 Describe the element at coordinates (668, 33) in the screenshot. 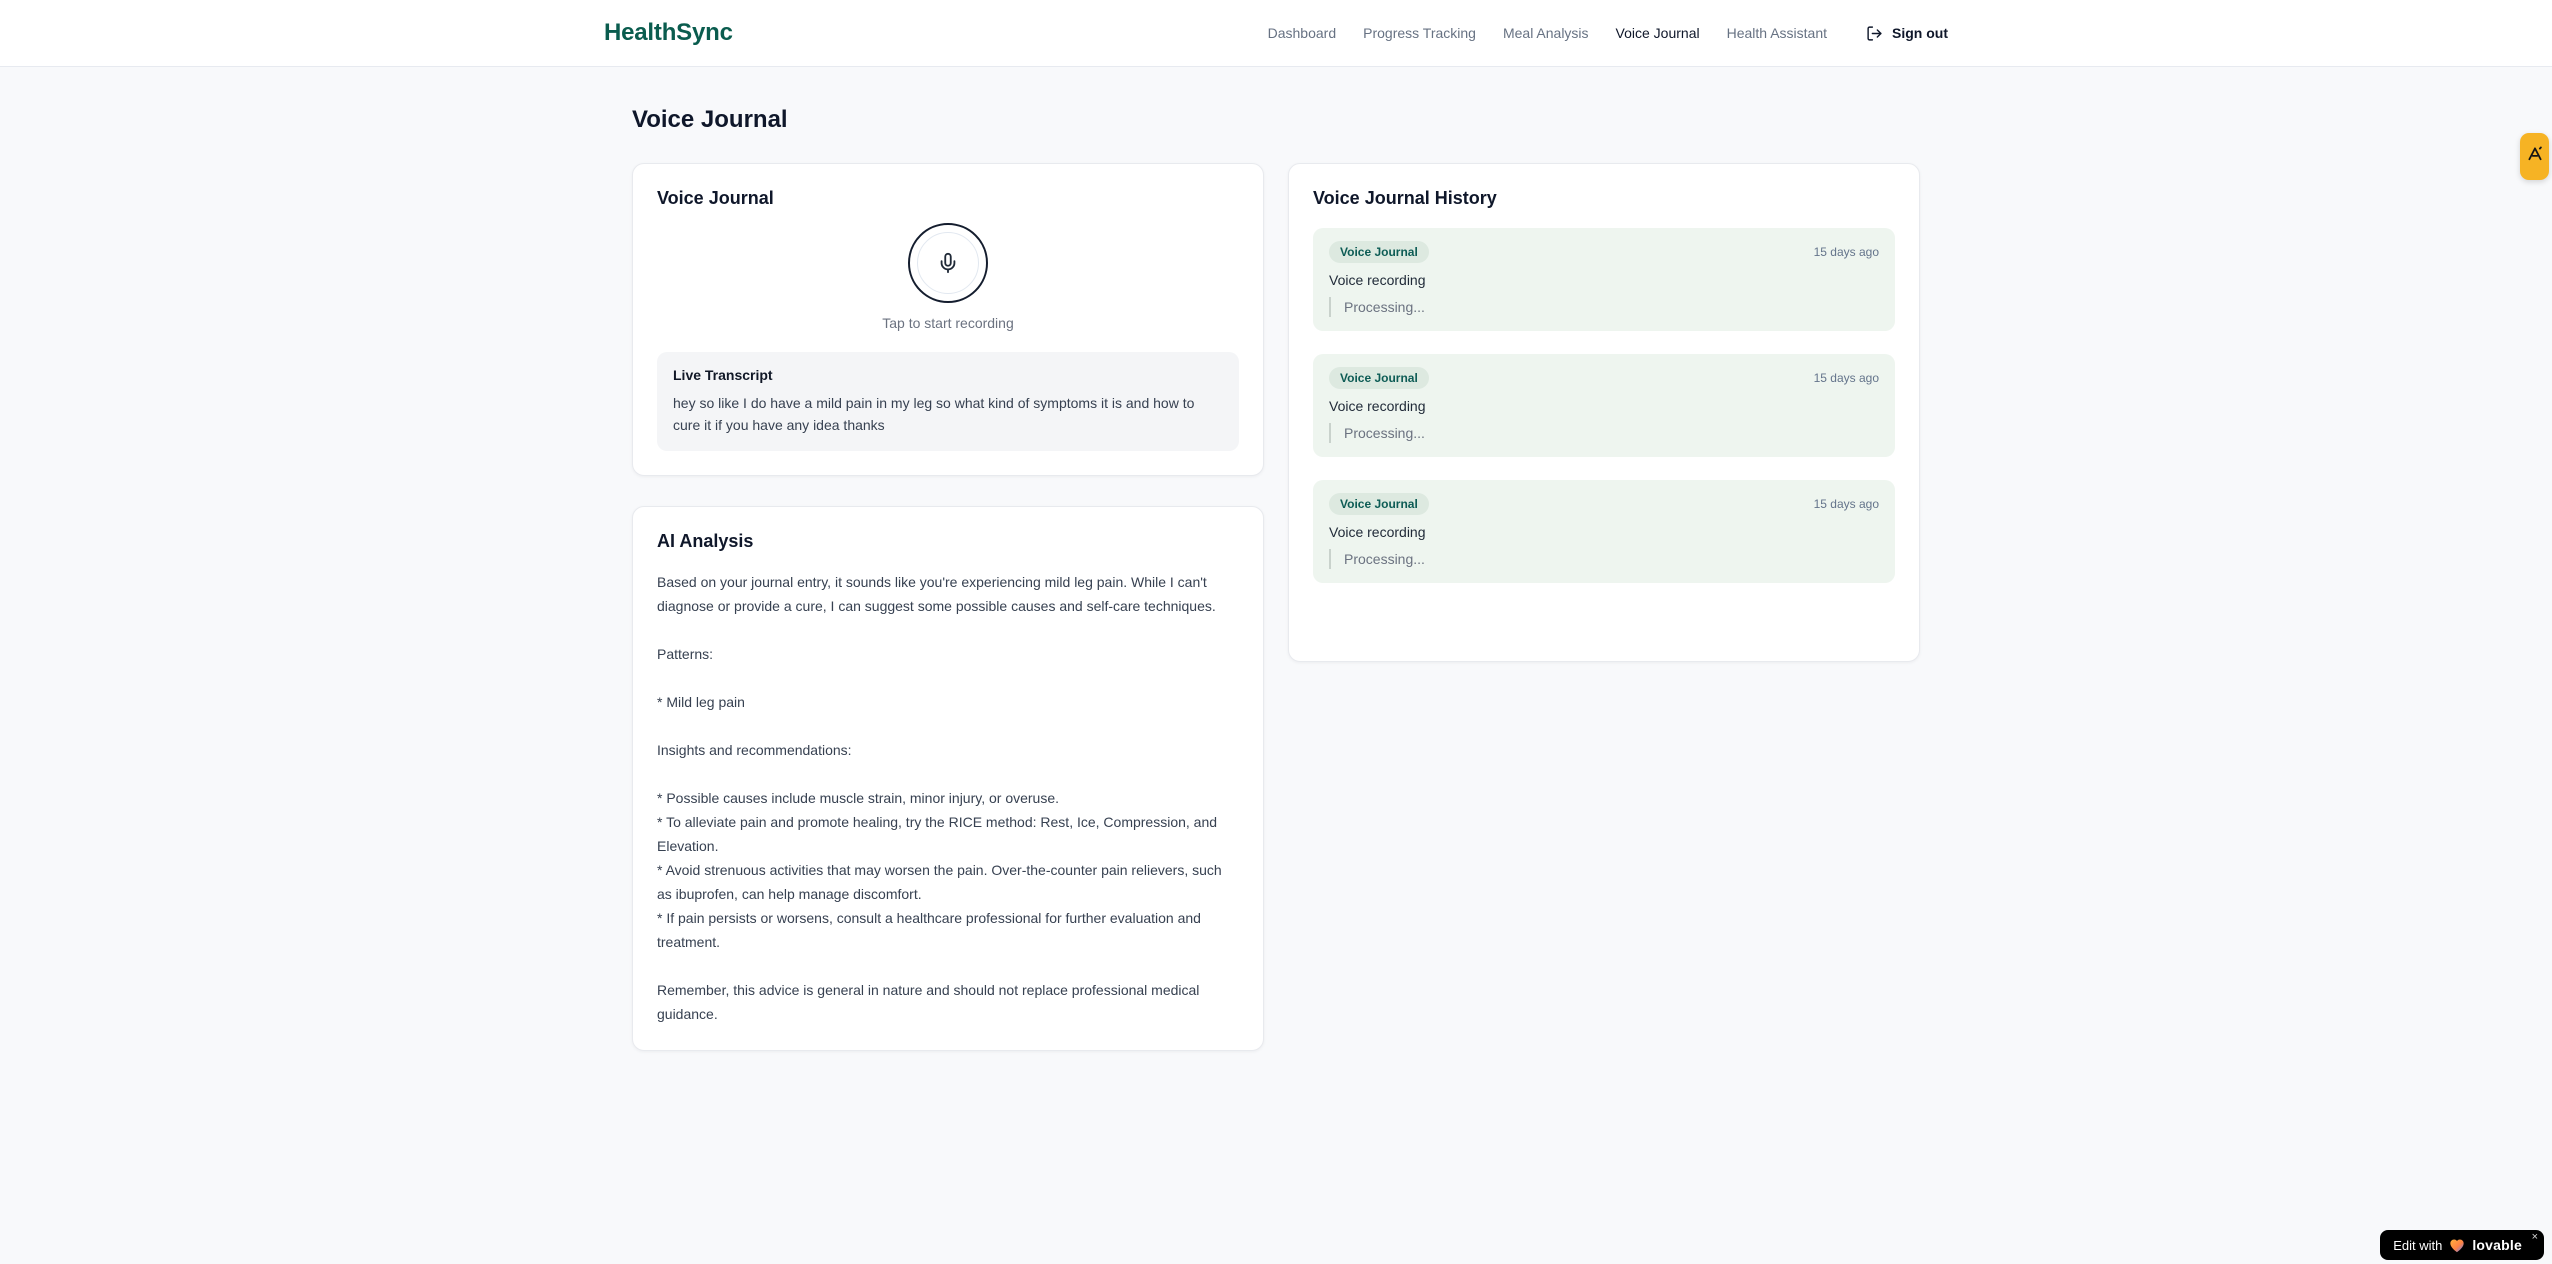

I see `brand-logo: HealthSync` at that location.